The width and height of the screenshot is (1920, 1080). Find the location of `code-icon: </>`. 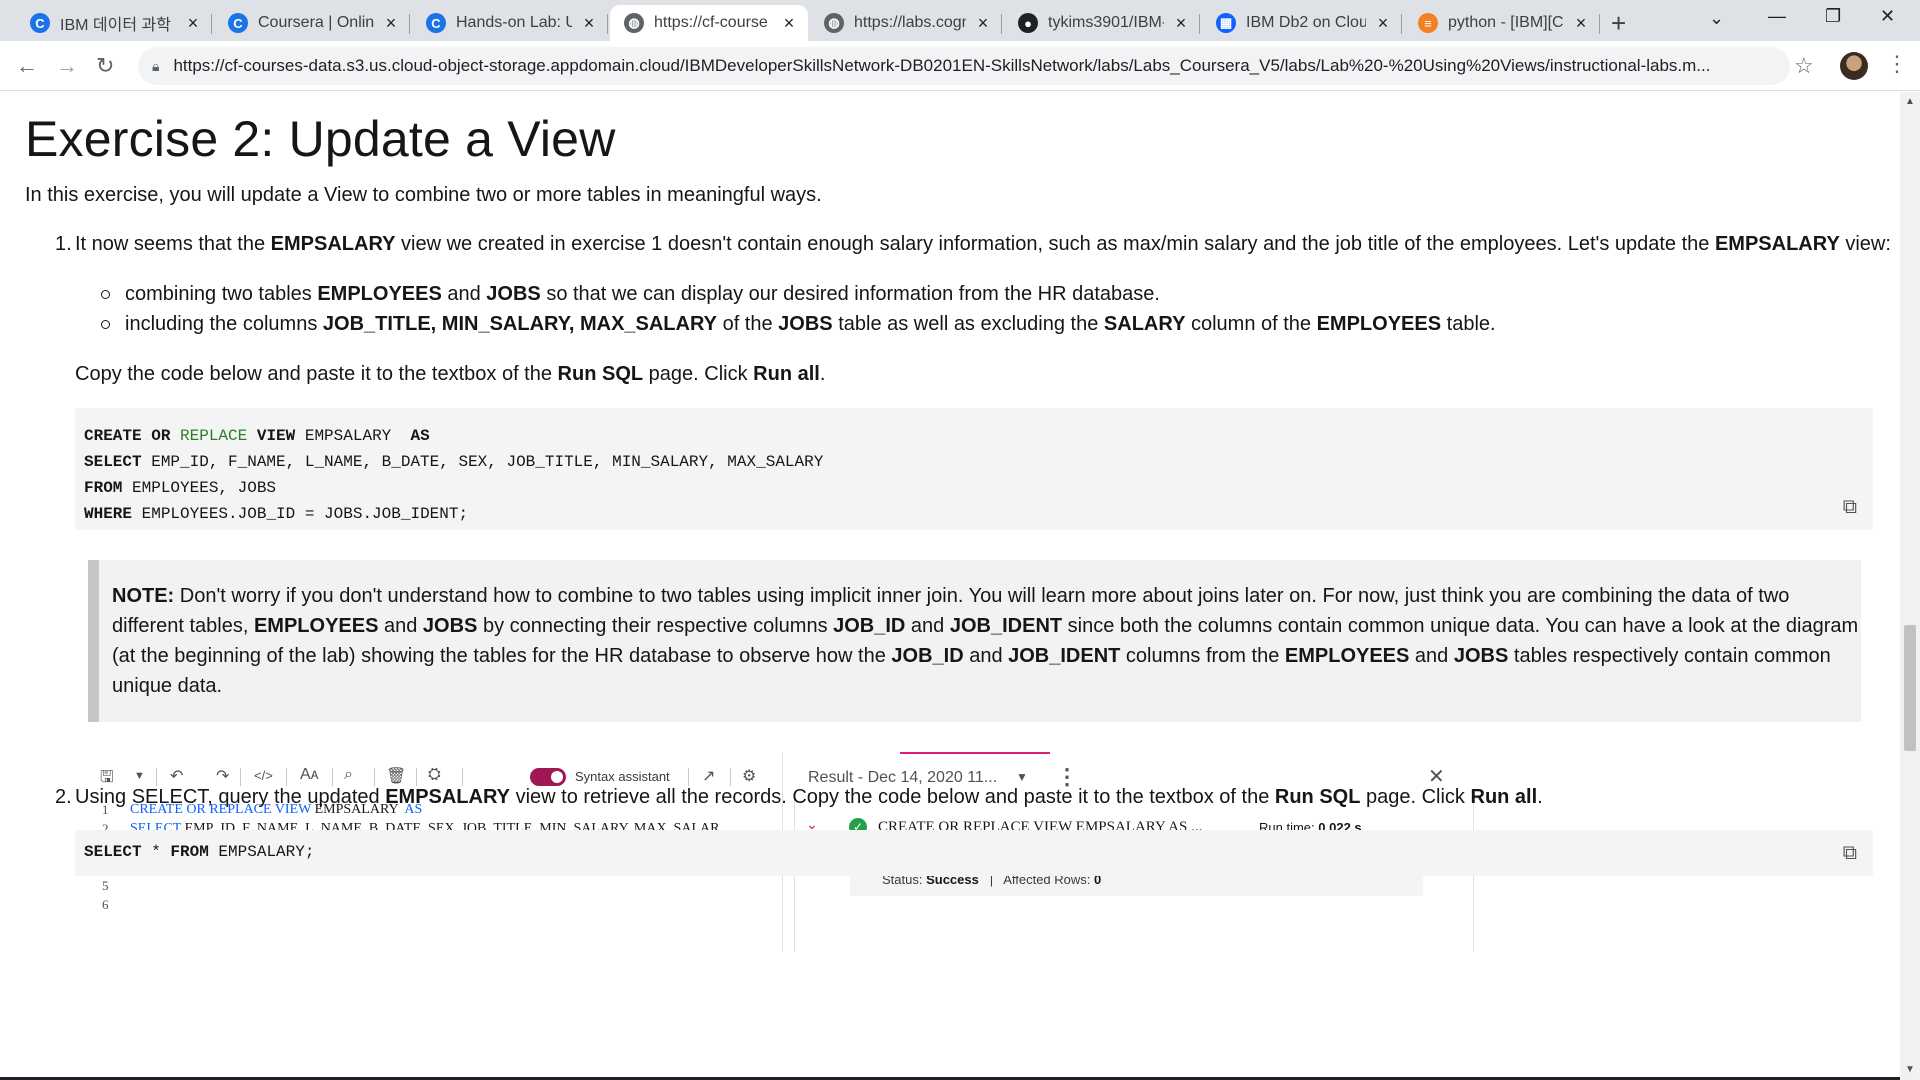

code-icon: </> is located at coordinates (263, 775).